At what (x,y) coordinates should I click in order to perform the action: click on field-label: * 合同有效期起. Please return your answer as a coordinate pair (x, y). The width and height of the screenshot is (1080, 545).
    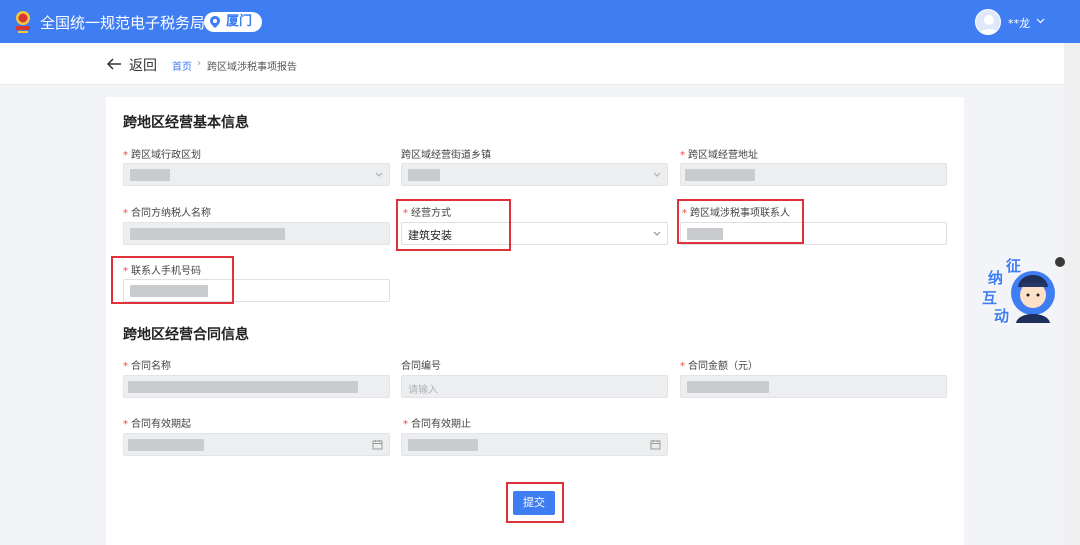
    Looking at the image, I should click on (157, 424).